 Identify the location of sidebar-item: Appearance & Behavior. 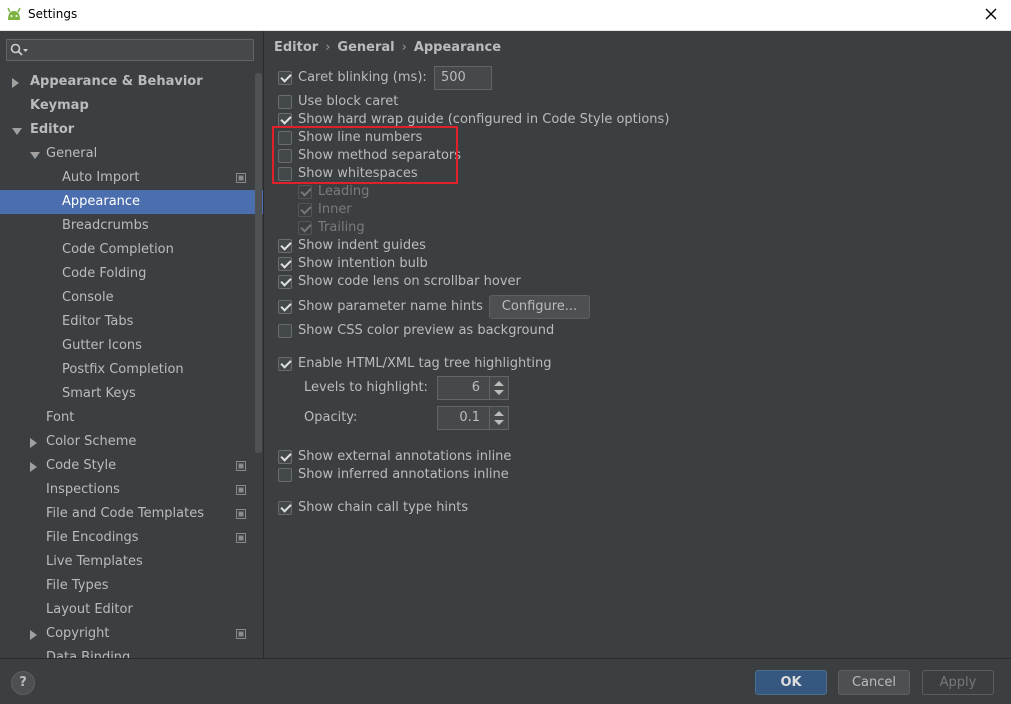
(131, 82).